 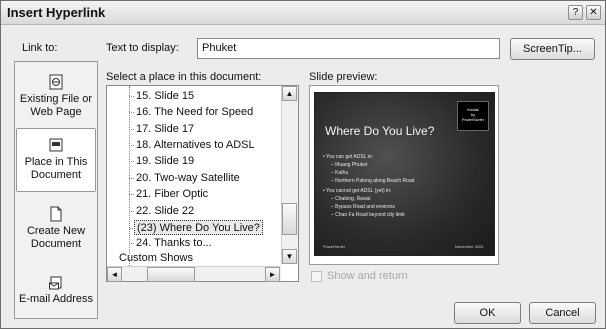 What do you see at coordinates (162, 211) in the screenshot?
I see `tree-item: 22. Slide 22` at bounding box center [162, 211].